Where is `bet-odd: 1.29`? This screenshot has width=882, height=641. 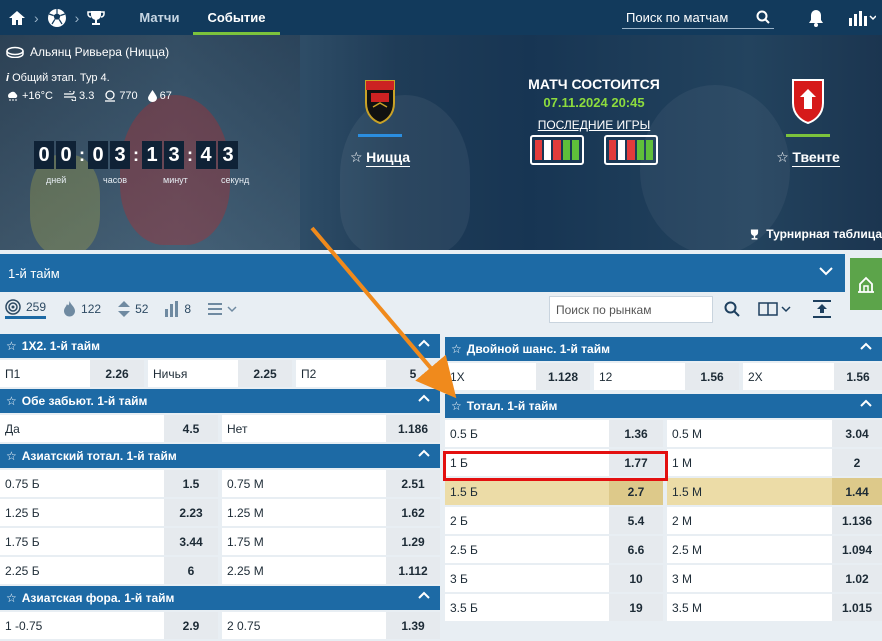 bet-odd: 1.29 is located at coordinates (413, 541).